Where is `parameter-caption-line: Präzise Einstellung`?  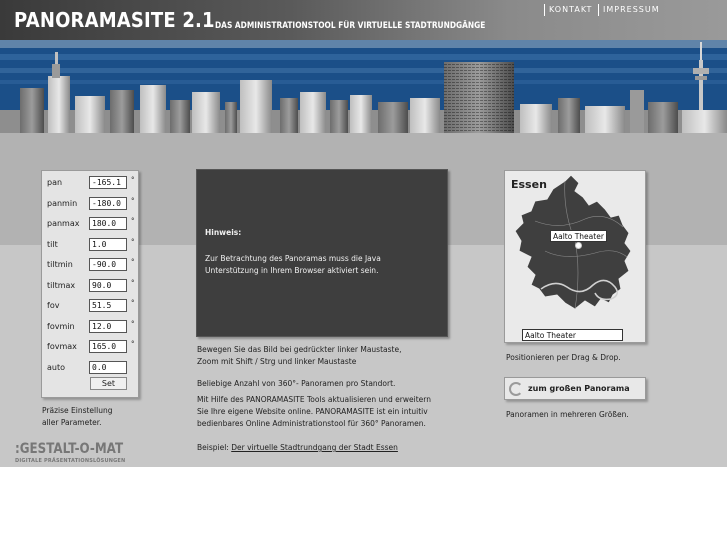
parameter-caption-line: Präzise Einstellung is located at coordinates (77, 410).